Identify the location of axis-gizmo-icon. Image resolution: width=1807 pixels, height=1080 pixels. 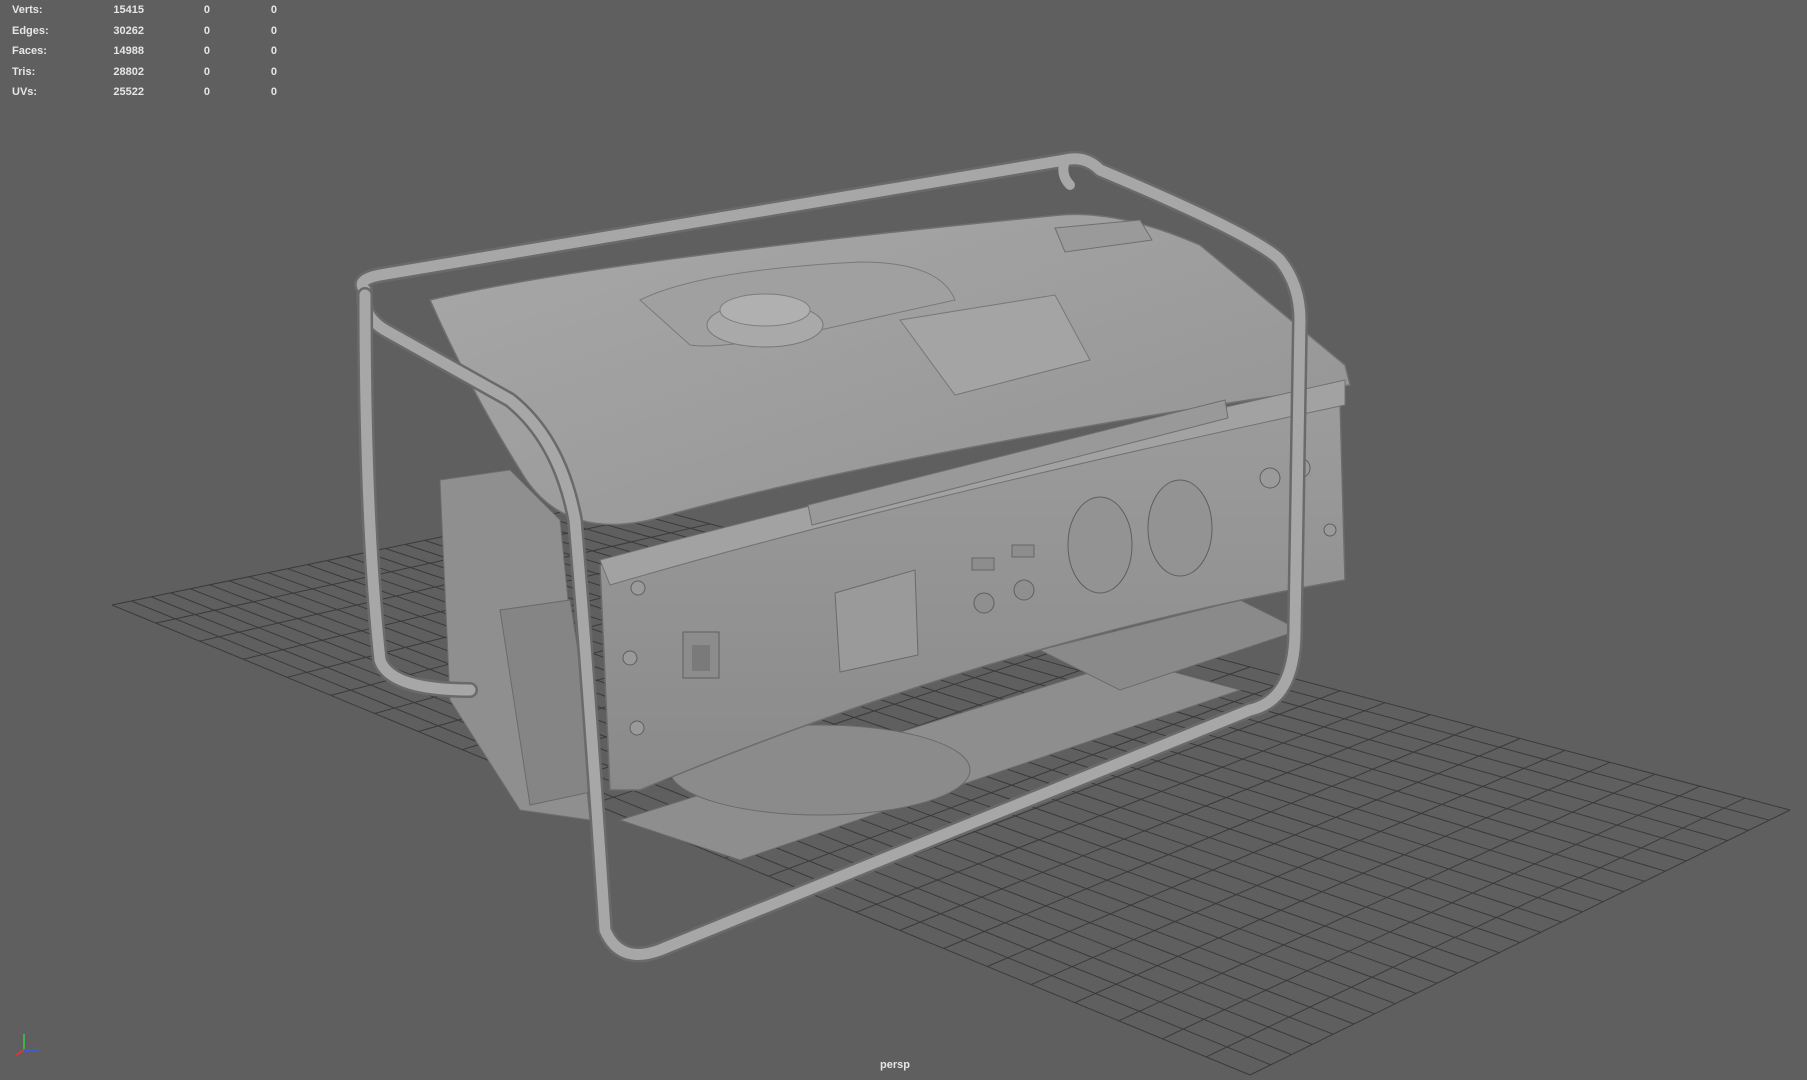
(26, 1045).